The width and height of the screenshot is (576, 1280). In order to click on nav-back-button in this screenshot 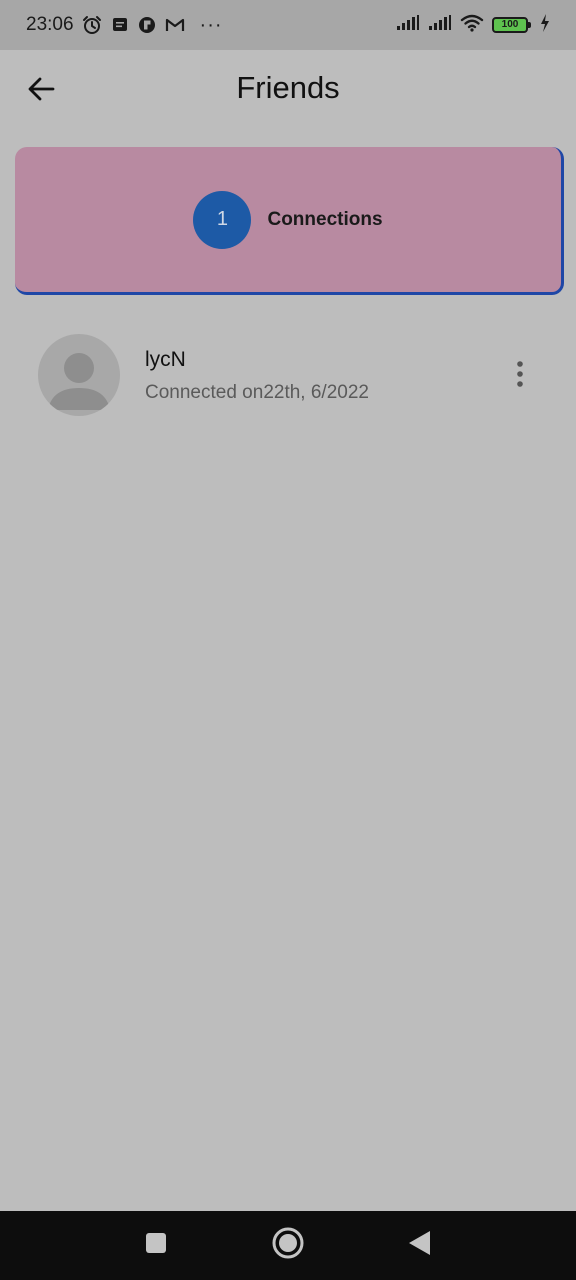, I will do `click(419, 1245)`.